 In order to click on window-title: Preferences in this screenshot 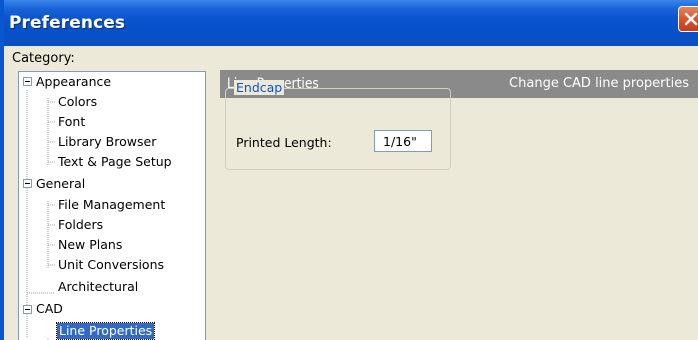, I will do `click(67, 23)`.